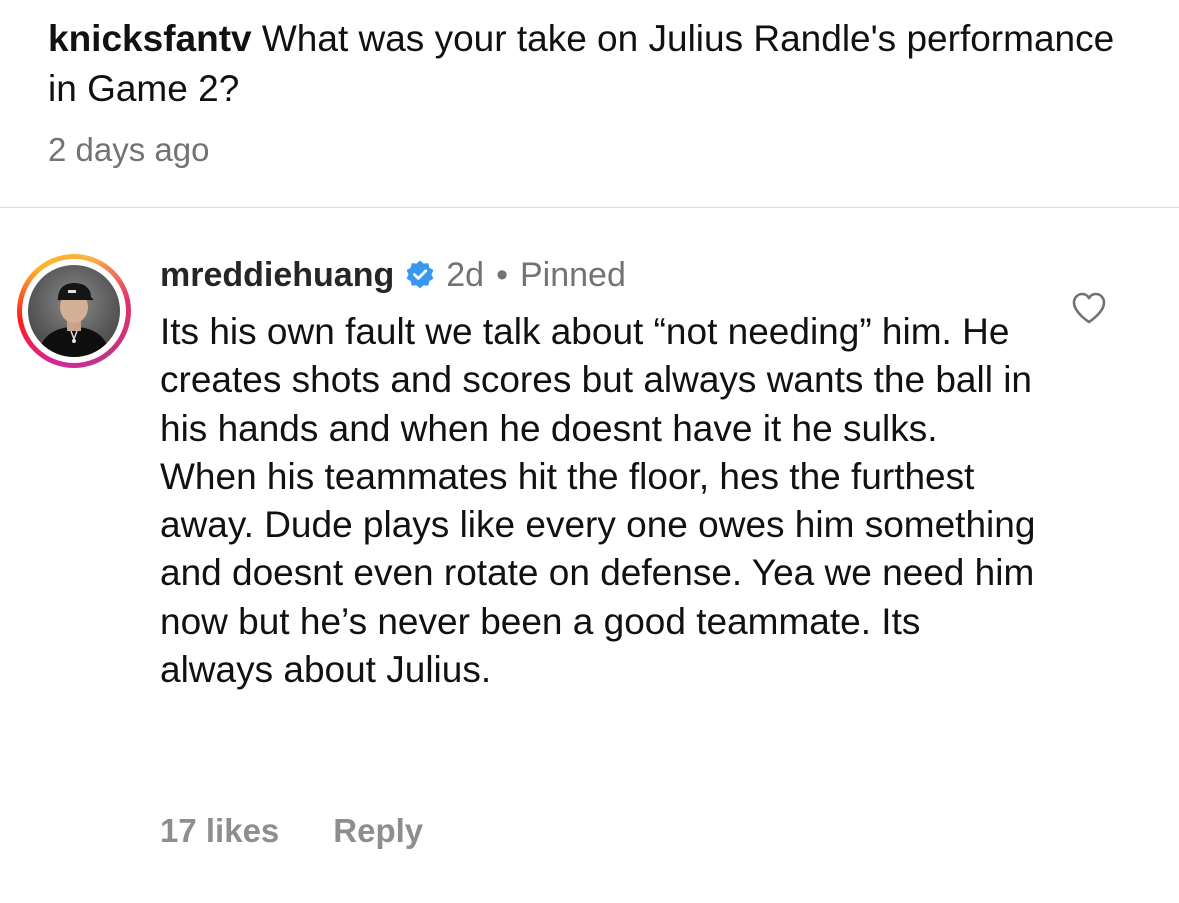 The height and width of the screenshot is (903, 1179). Describe the element at coordinates (378, 831) in the screenshot. I see `reply-button: Reply` at that location.